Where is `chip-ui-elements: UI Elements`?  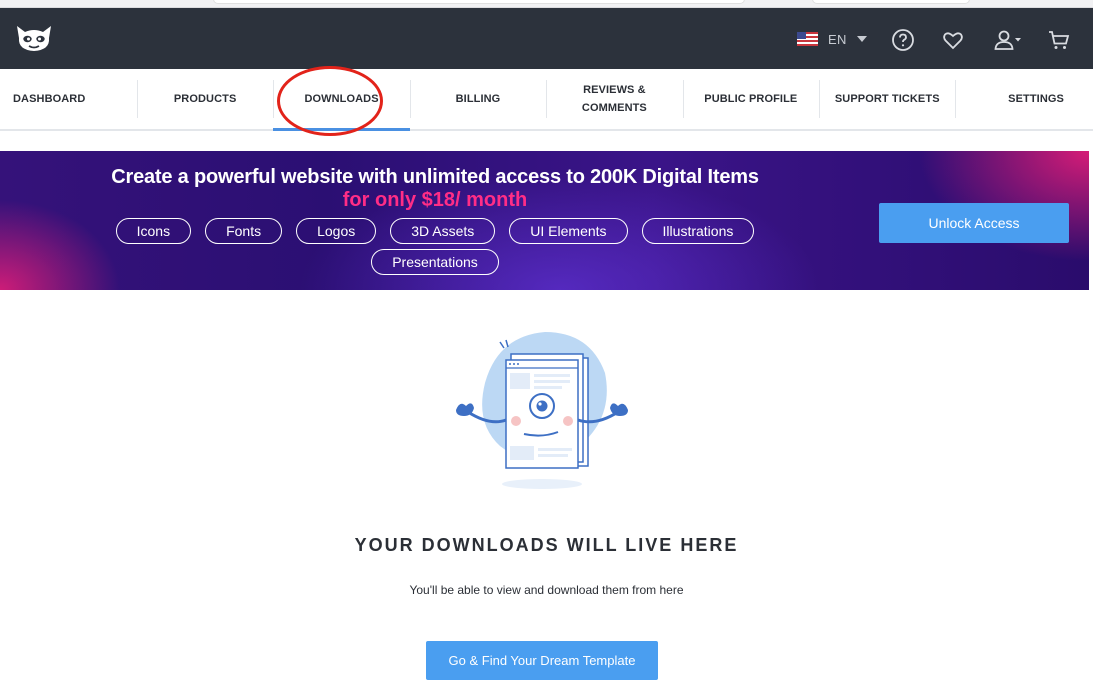
chip-ui-elements: UI Elements is located at coordinates (568, 231).